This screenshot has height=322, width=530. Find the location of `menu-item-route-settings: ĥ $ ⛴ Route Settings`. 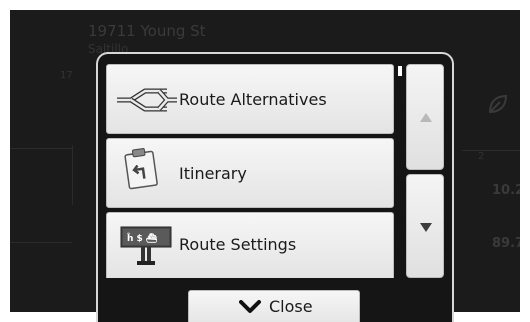

menu-item-route-settings: ĥ $ ⛴ Route Settings is located at coordinates (250, 245).